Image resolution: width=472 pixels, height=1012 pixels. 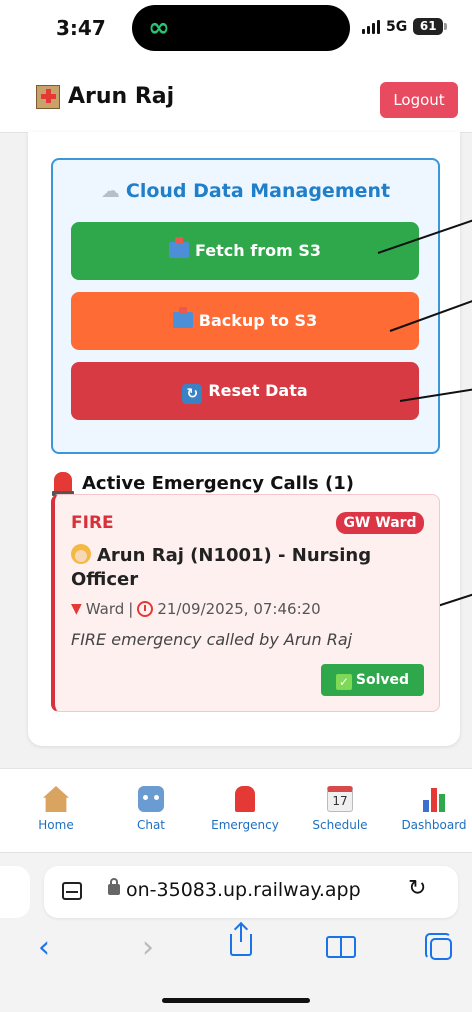 I want to click on home-icon, so click(x=56, y=799).